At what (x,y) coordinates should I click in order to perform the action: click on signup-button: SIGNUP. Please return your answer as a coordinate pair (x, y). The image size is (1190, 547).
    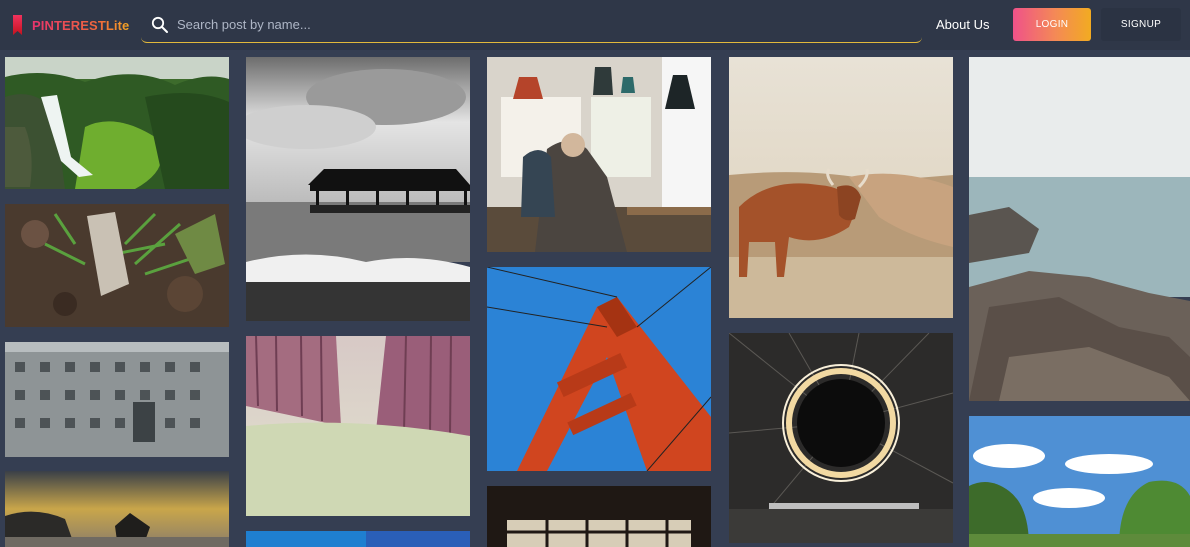
    Looking at the image, I should click on (1141, 24).